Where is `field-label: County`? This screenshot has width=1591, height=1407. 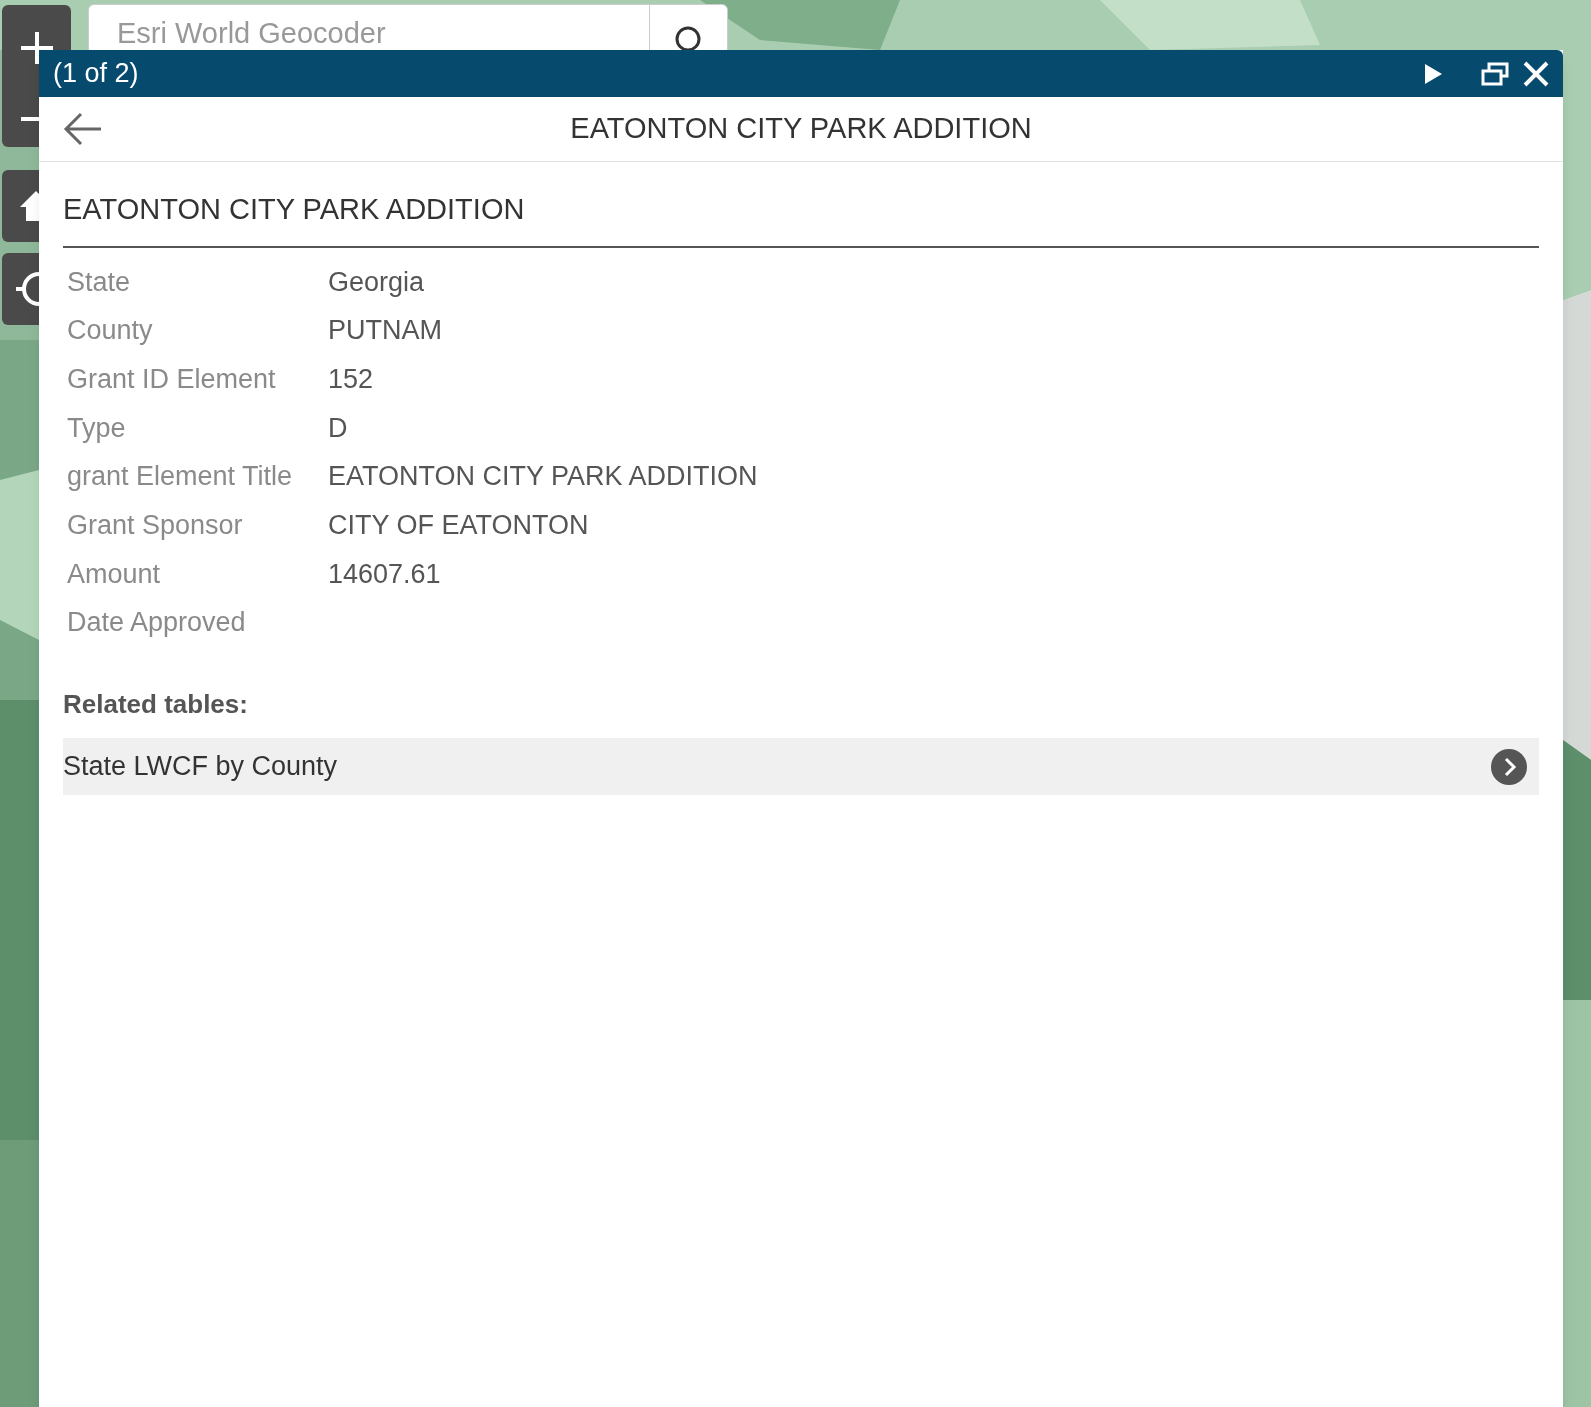
field-label: County is located at coordinates (110, 331).